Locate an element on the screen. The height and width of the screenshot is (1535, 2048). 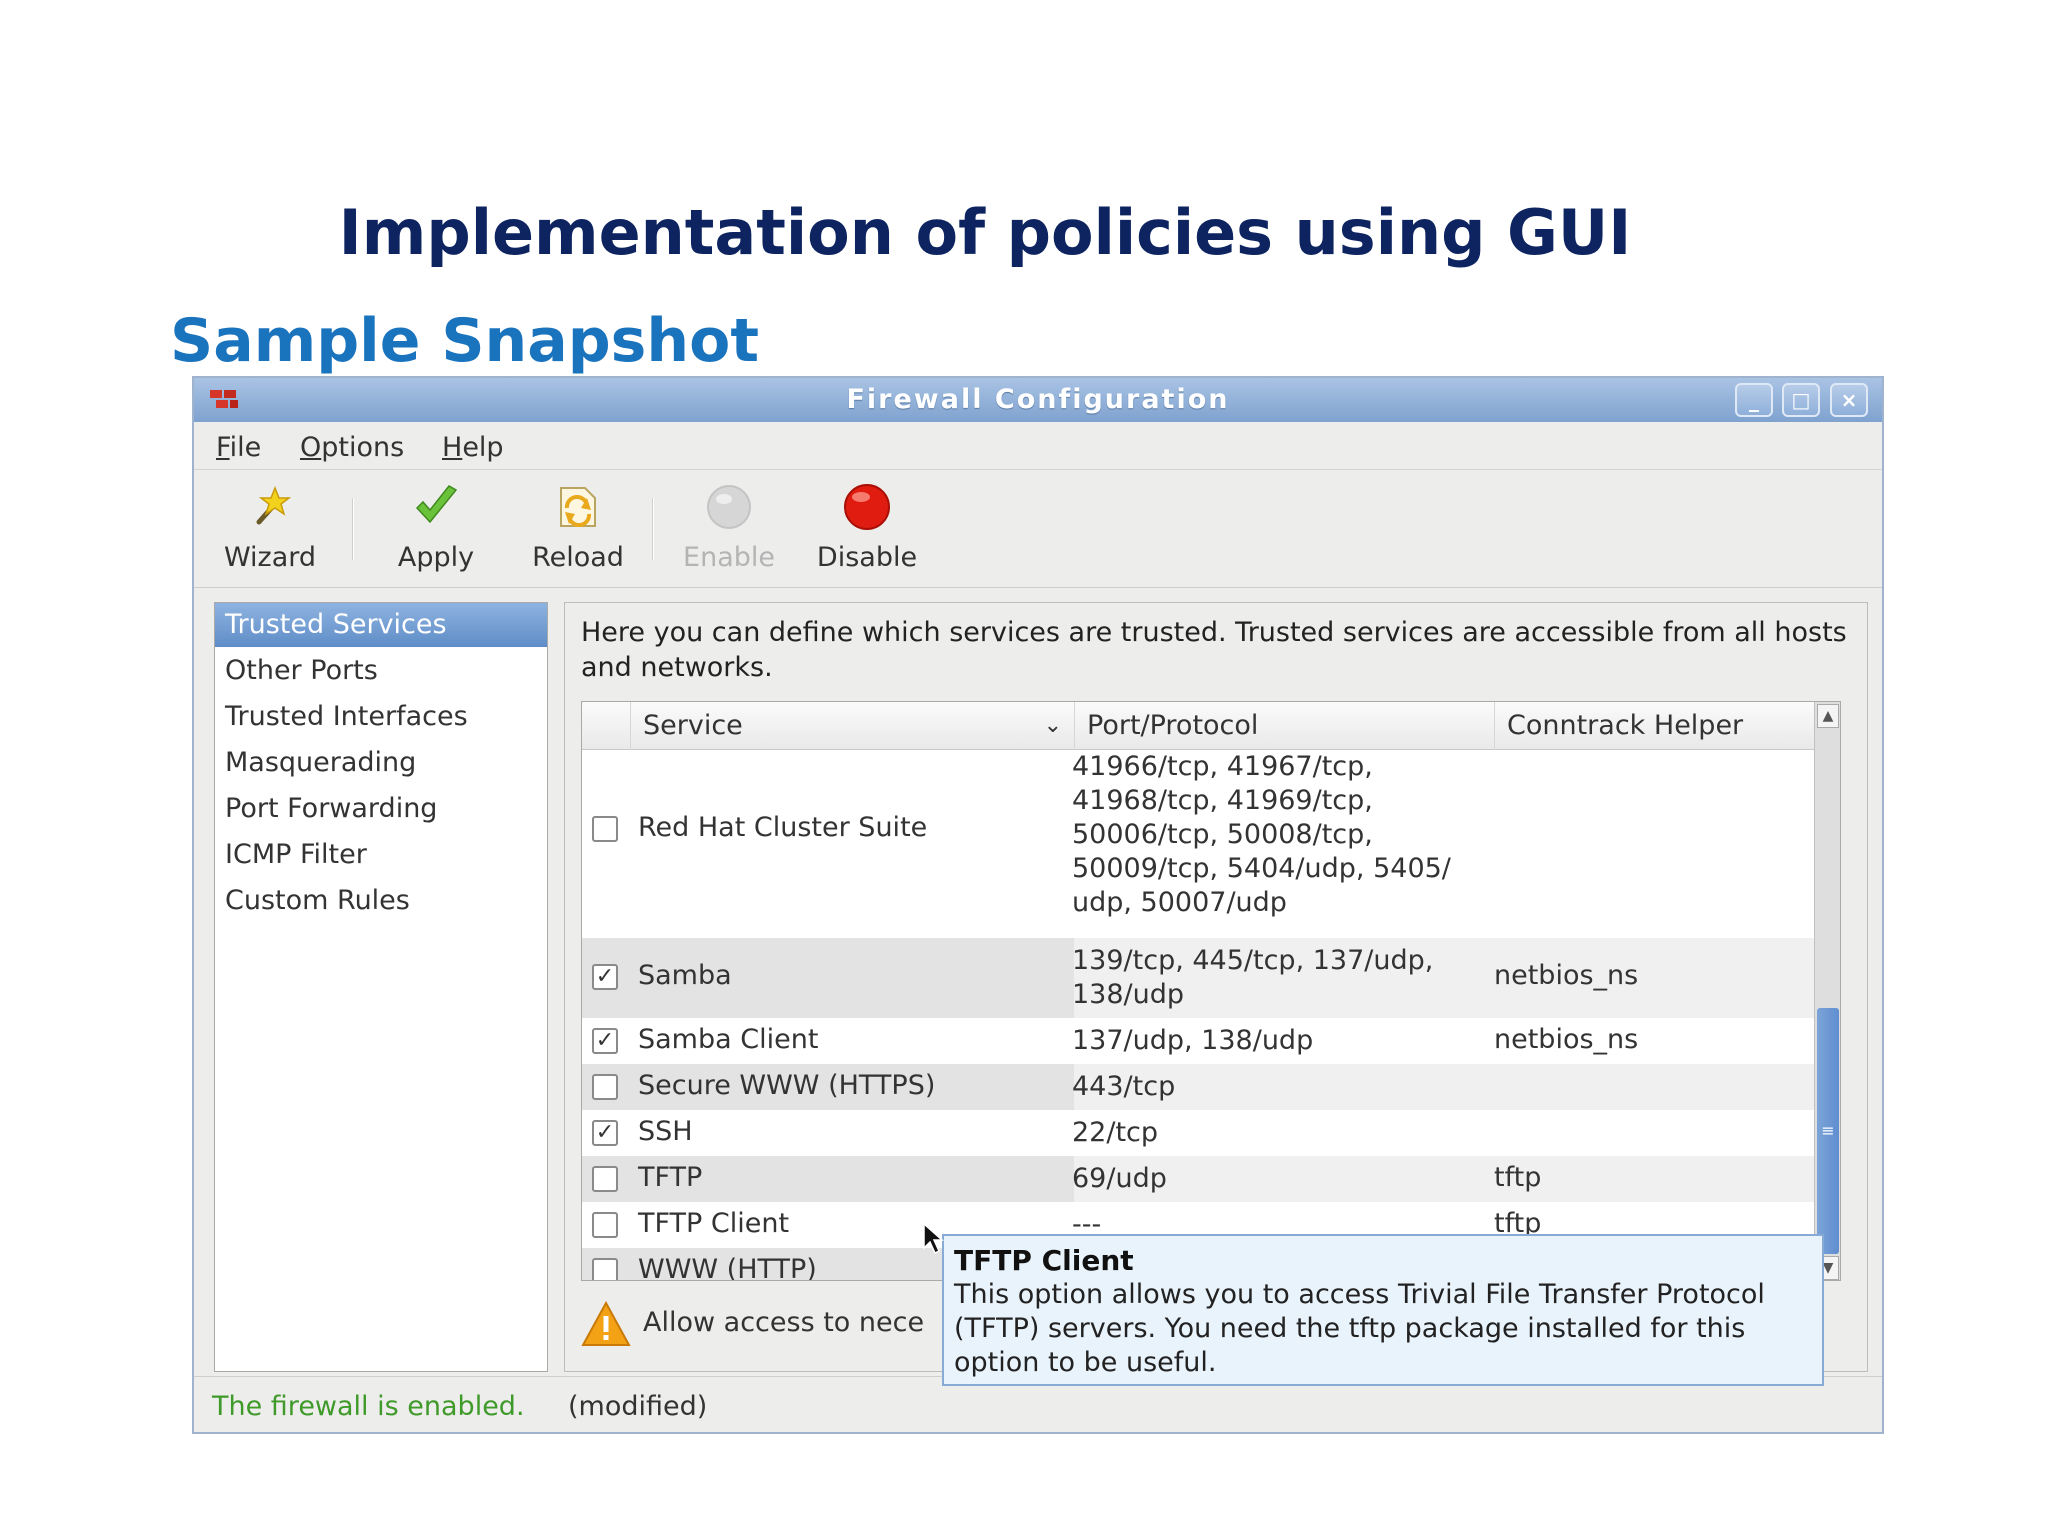
service-name: Secure WWW (HTTPS) is located at coordinates (787, 1085).